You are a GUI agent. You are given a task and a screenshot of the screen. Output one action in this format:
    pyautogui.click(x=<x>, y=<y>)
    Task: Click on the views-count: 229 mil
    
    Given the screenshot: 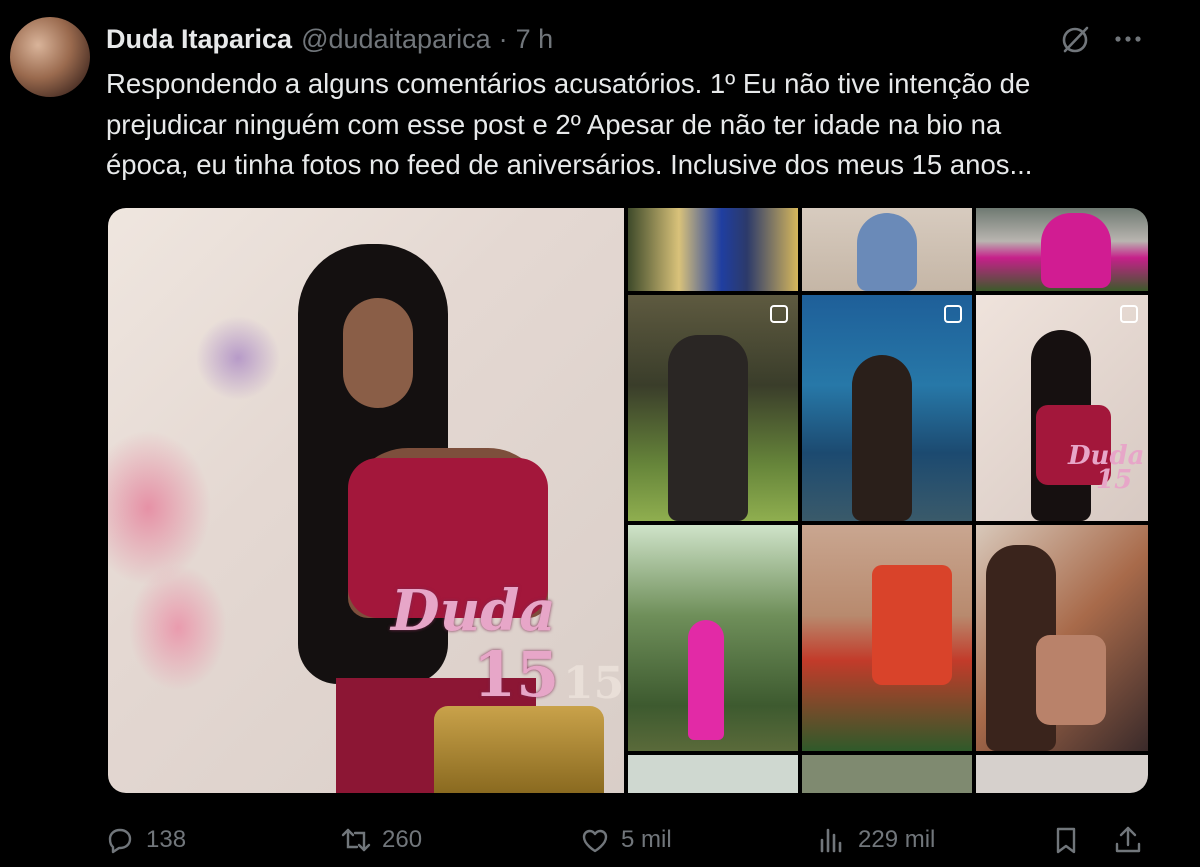 What is the action you would take?
    pyautogui.click(x=897, y=839)
    